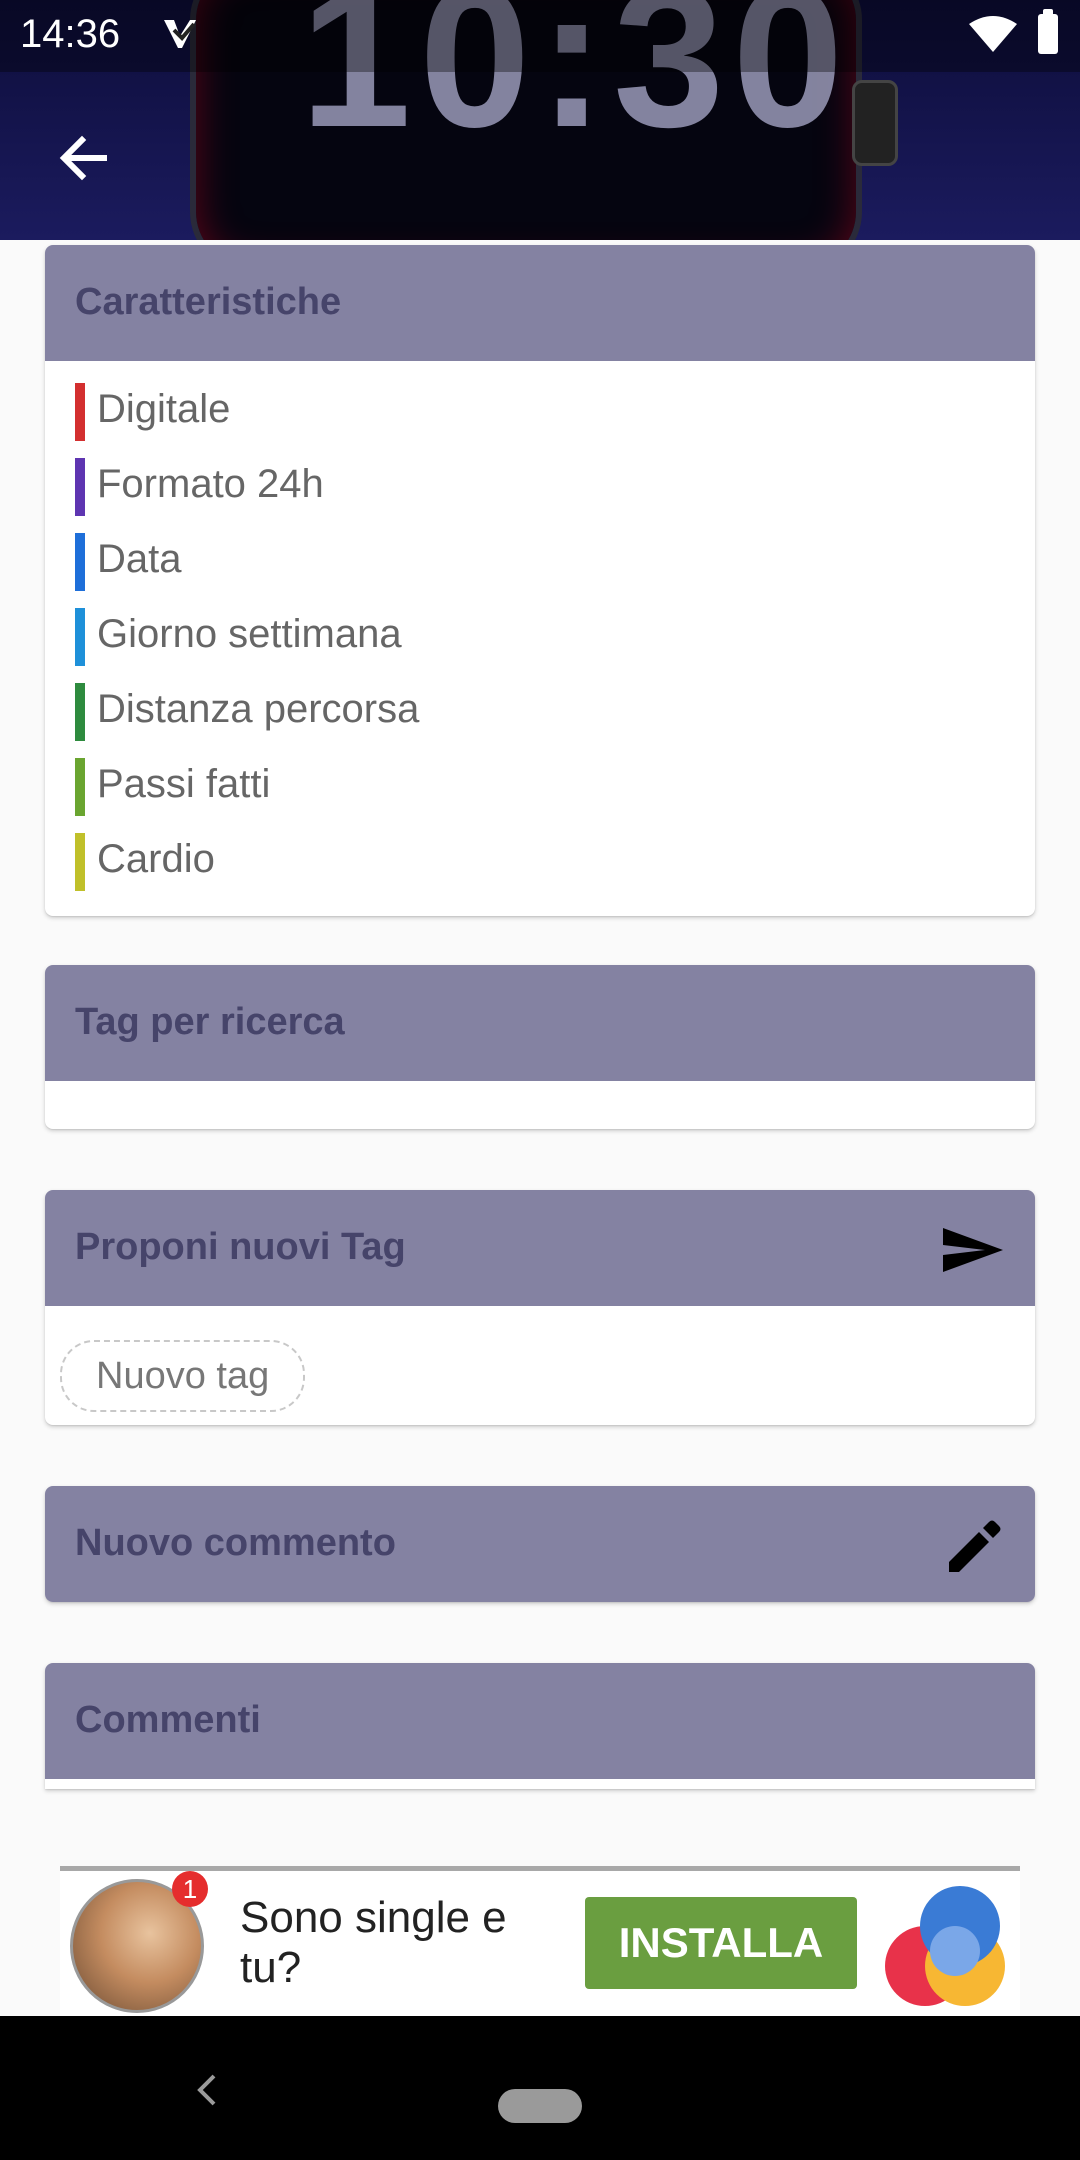 This screenshot has height=2160, width=1080. Describe the element at coordinates (540, 789) in the screenshot. I see `feature-item: Passi fatti` at that location.